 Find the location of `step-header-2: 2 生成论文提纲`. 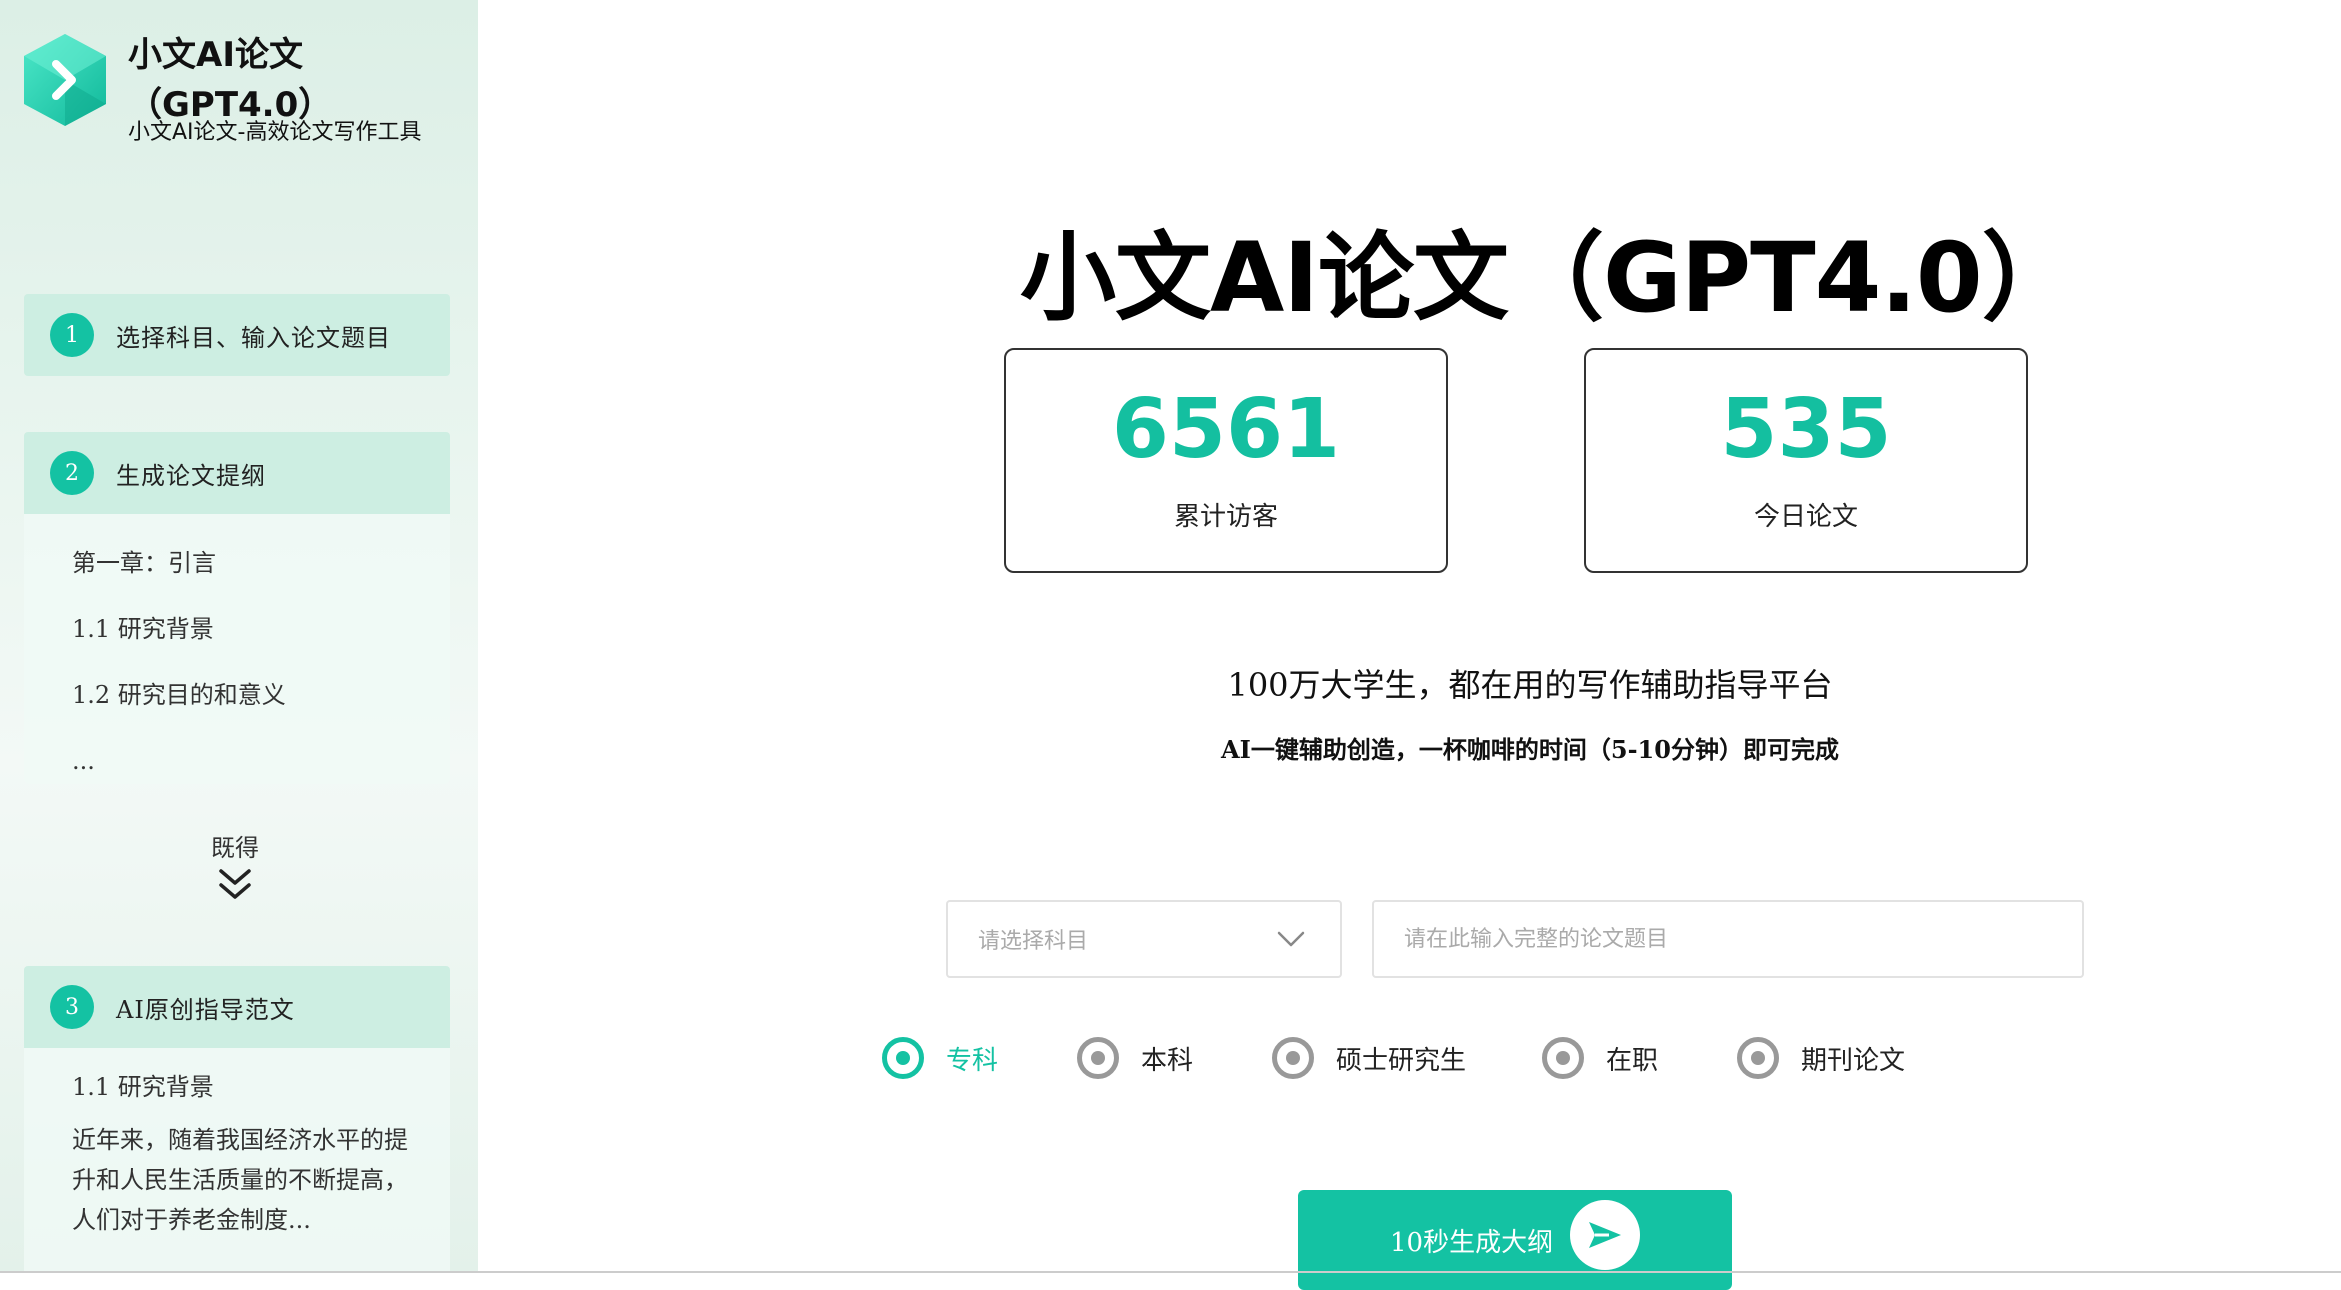

step-header-2: 2 生成论文提纲 is located at coordinates (237, 473).